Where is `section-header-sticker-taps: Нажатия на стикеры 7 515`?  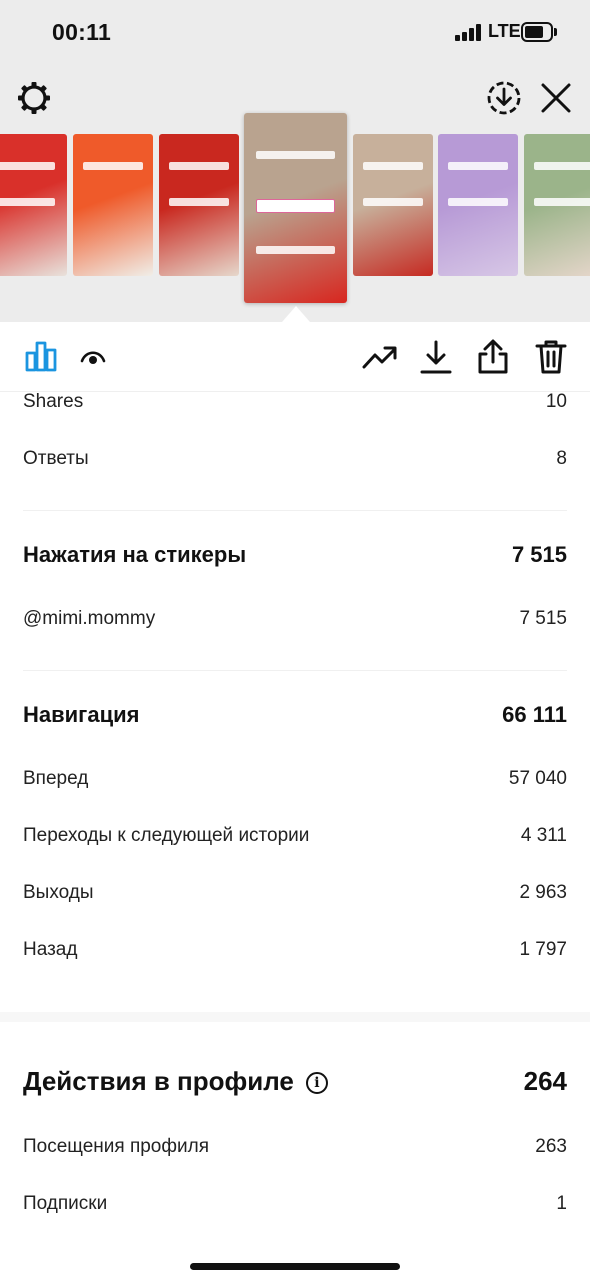 section-header-sticker-taps: Нажатия на стикеры 7 515 is located at coordinates (295, 555).